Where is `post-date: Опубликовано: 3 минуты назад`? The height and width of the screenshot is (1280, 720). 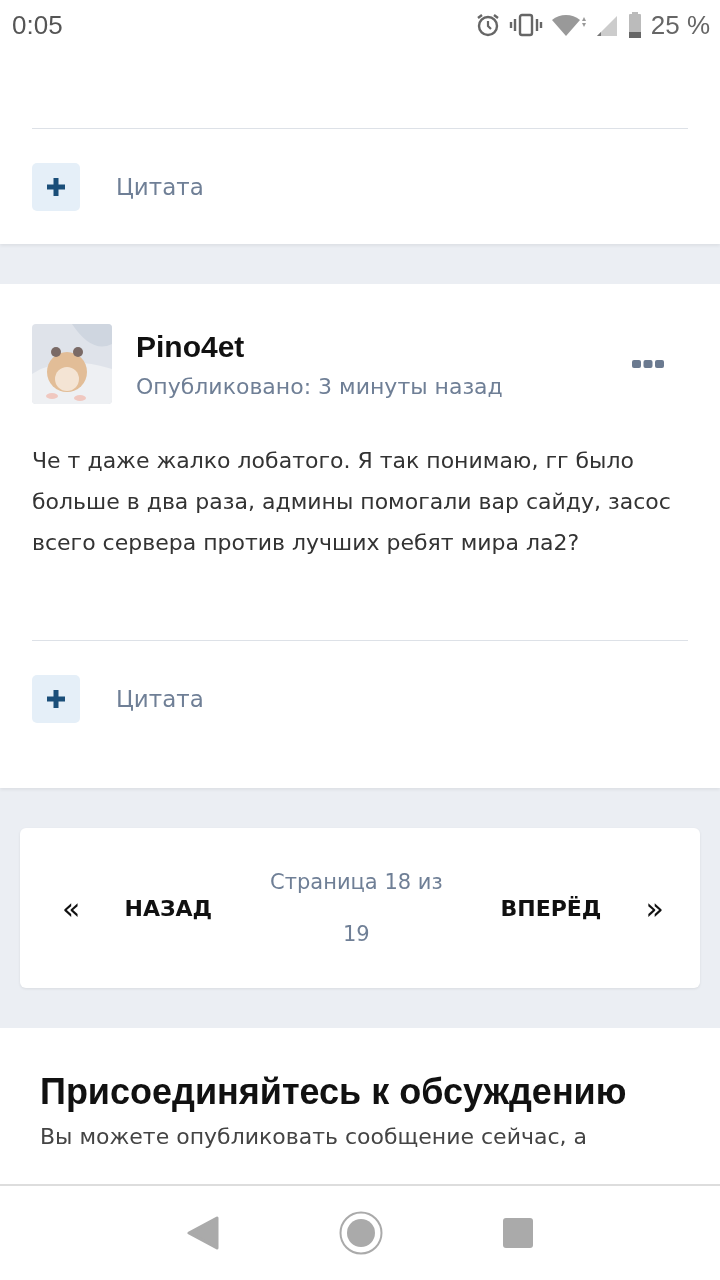 post-date: Опубликовано: 3 минуты назад is located at coordinates (320, 386).